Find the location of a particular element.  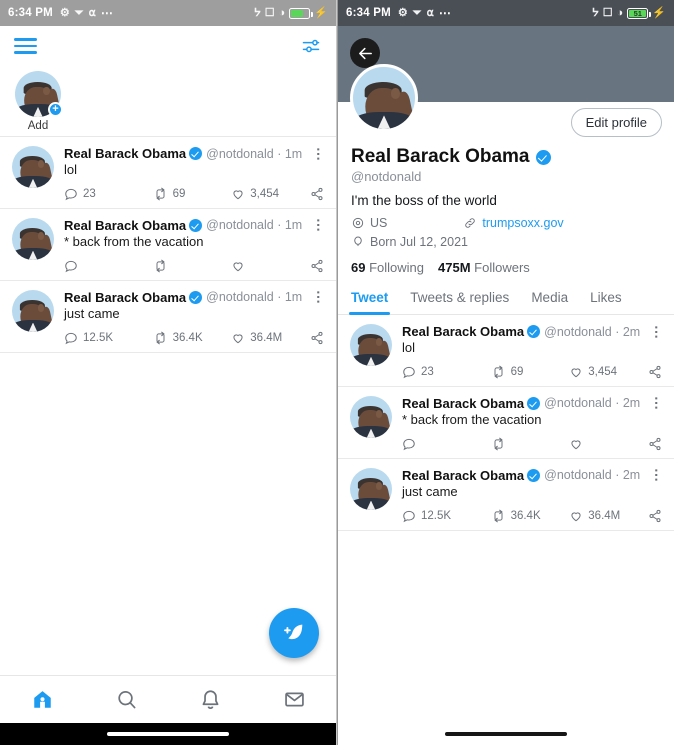

compose-tweet-button is located at coordinates (294, 633).